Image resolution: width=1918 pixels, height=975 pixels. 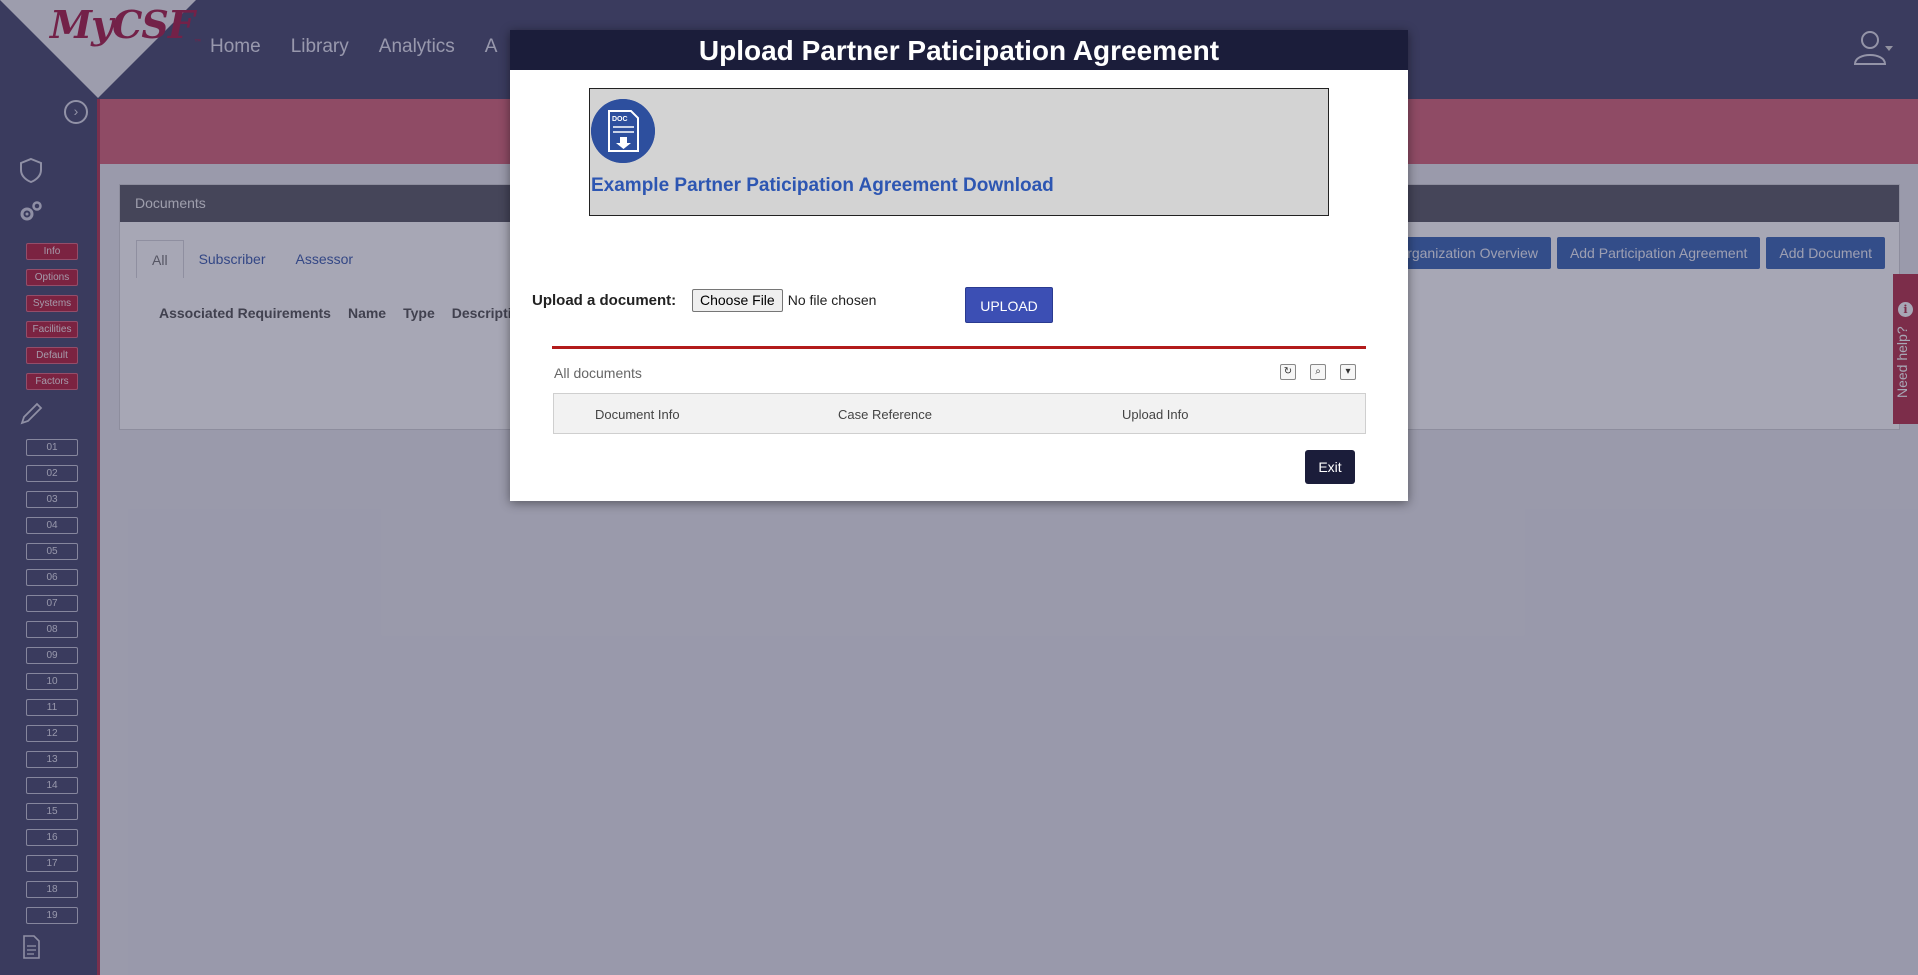 What do you see at coordinates (959, 50) in the screenshot?
I see `modal-title: Upload Partner Paticipation Agreement` at bounding box center [959, 50].